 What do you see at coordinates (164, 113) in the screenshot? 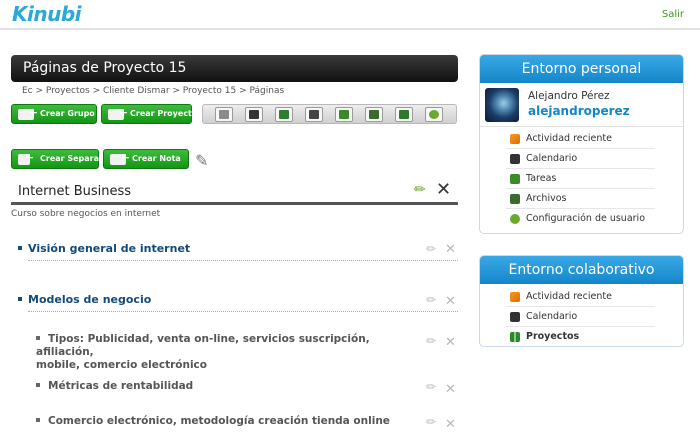
I see `create-project-label: Crear Proyecto` at bounding box center [164, 113].